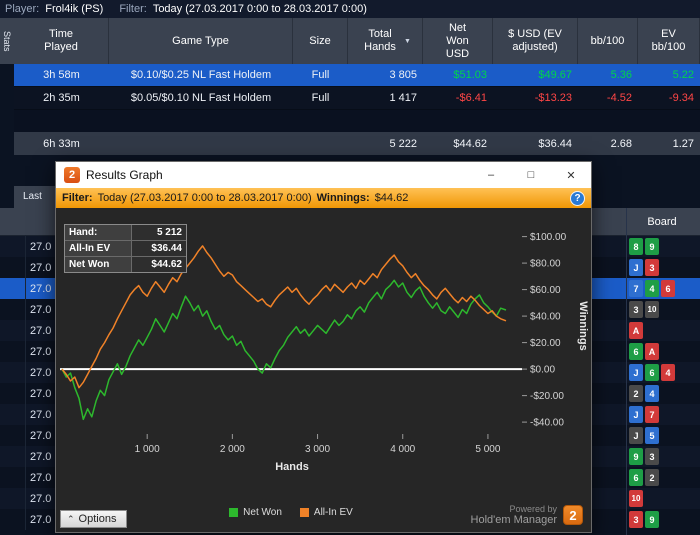 The width and height of the screenshot is (700, 535). I want to click on options-button: ⌃ Options, so click(94, 519).